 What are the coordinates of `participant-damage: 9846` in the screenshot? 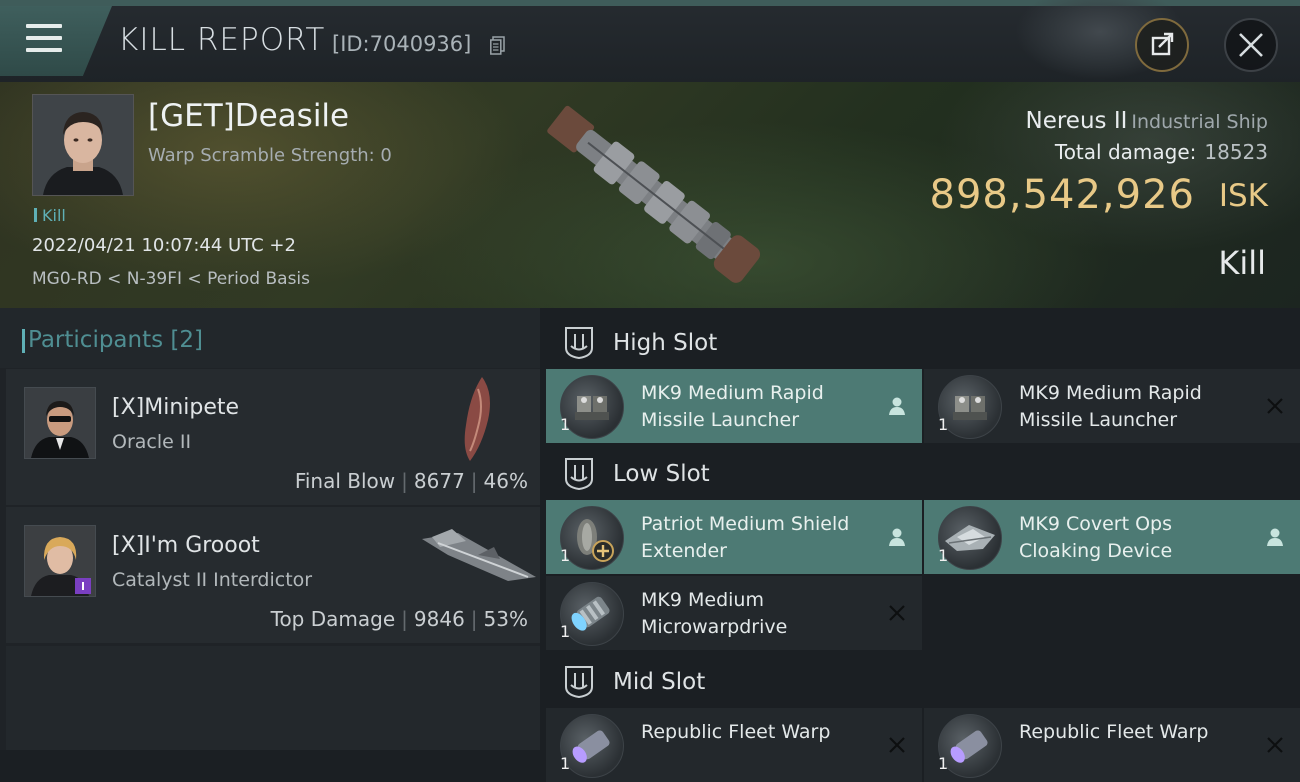 It's located at (439, 619).